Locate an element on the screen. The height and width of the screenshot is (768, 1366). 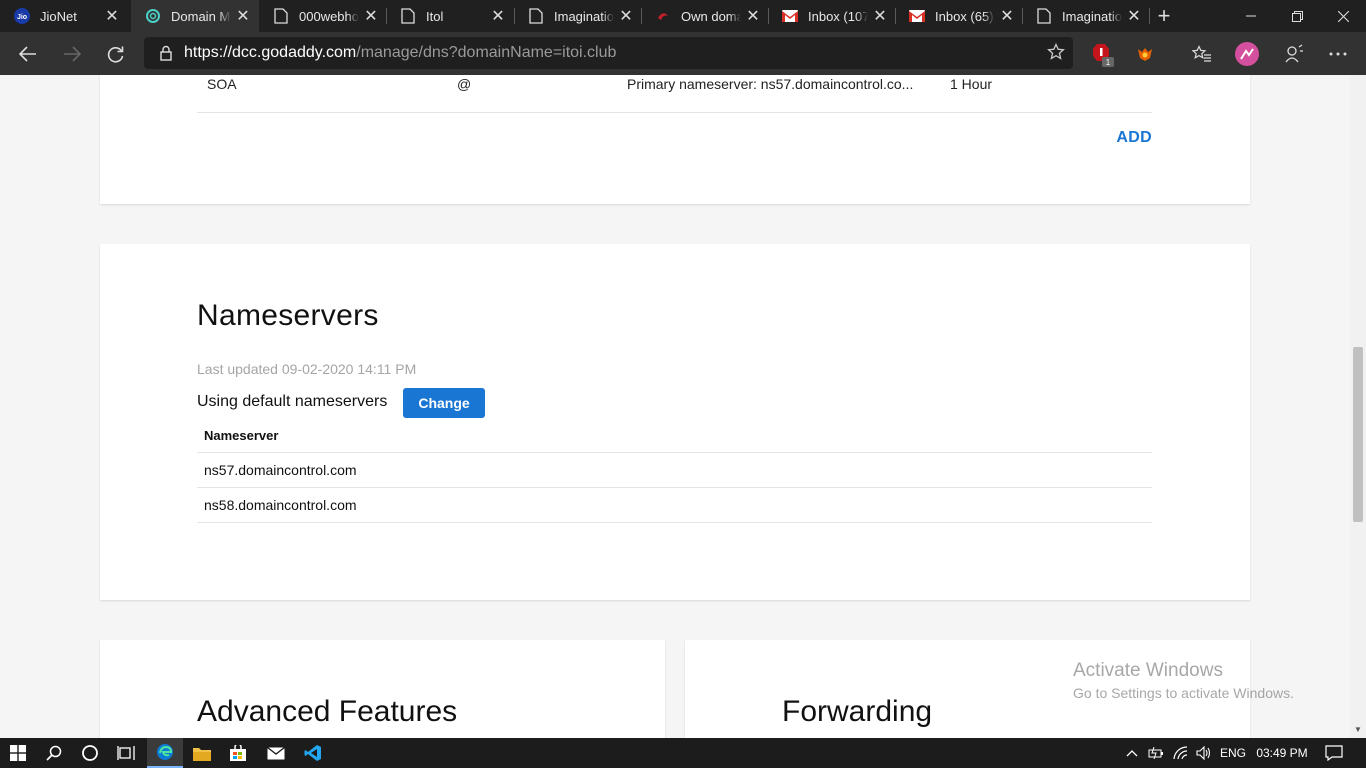
windows-start-icon is located at coordinates (18, 753).